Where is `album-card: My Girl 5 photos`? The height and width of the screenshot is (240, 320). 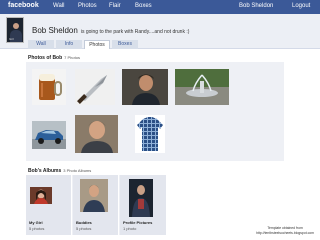
album-card: My Girl 5 photos is located at coordinates (49, 205).